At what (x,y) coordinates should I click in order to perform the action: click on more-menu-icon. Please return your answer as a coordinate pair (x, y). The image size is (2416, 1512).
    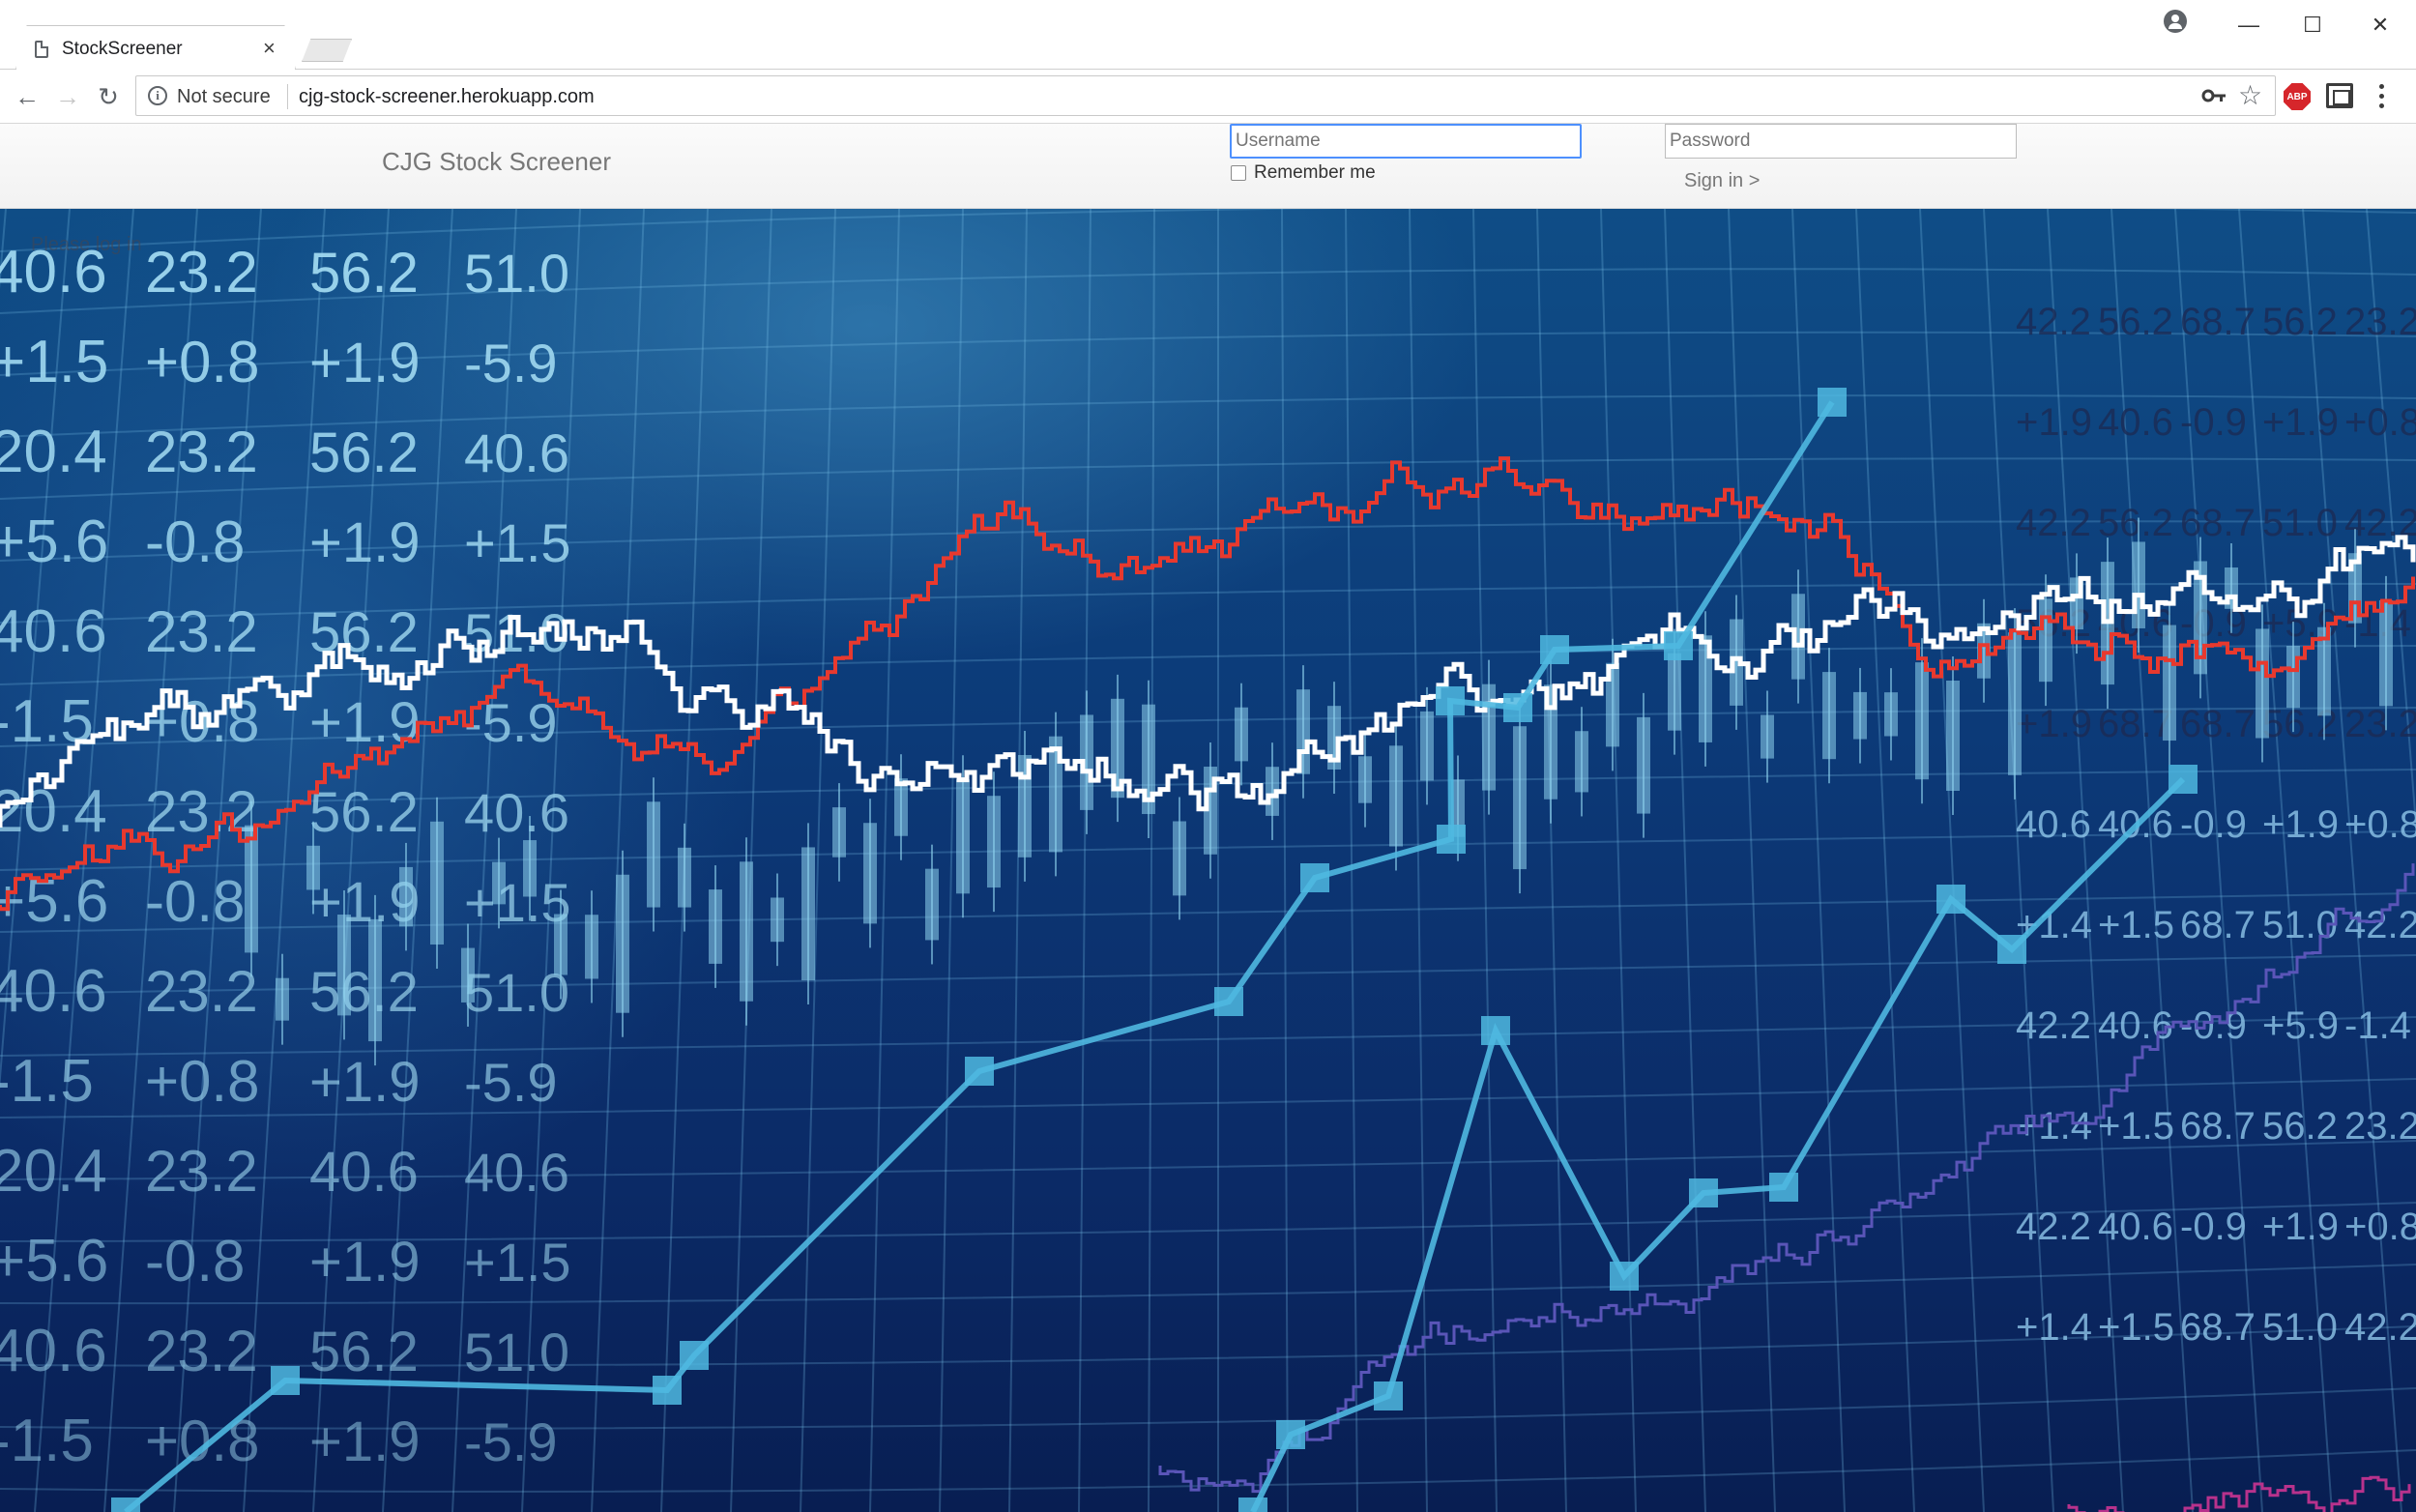
    Looking at the image, I should click on (2381, 95).